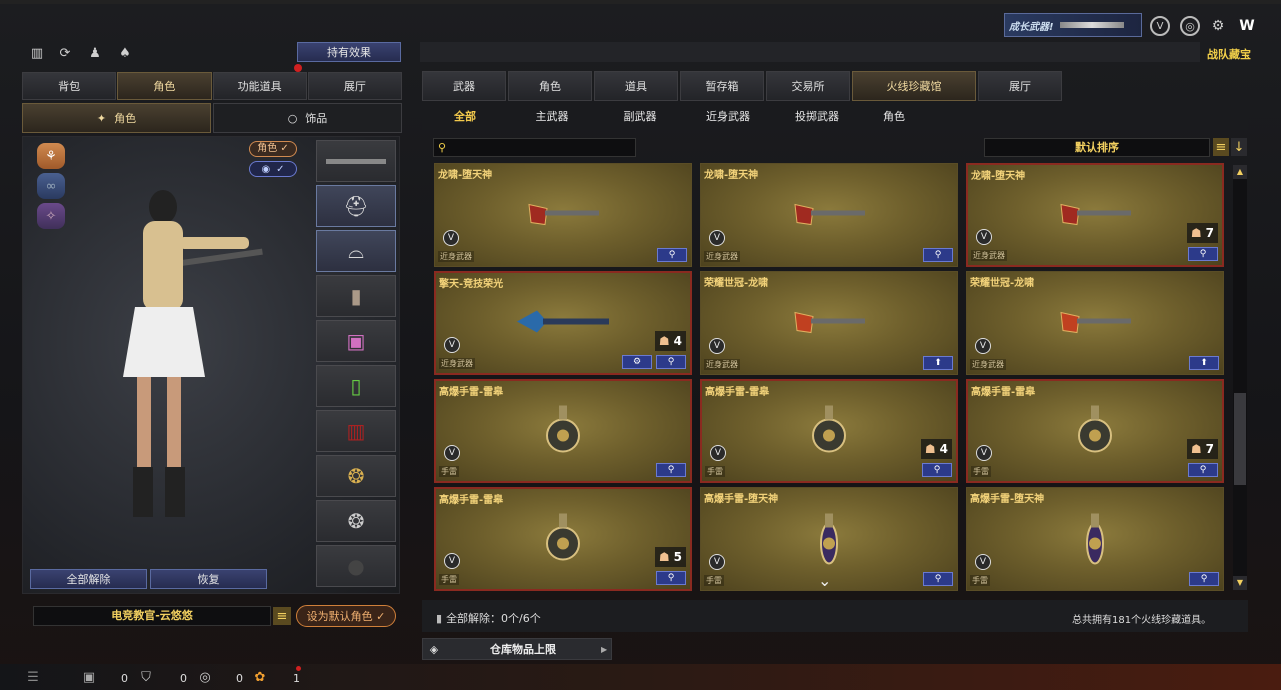 The width and height of the screenshot is (1281, 690). Describe the element at coordinates (88, 579) in the screenshot. I see `unequip-all-button: 全部解除` at that location.